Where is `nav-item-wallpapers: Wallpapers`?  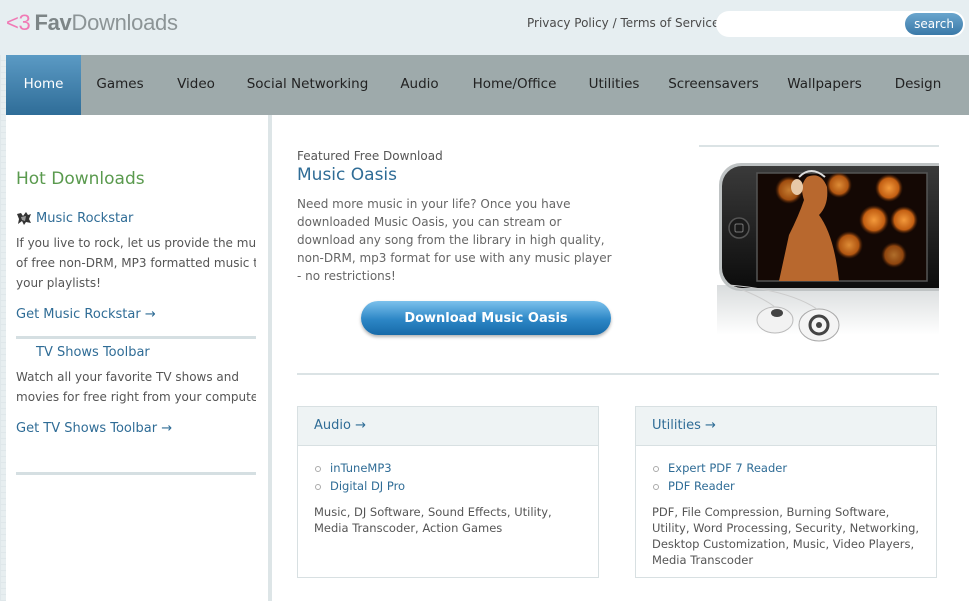
nav-item-wallpapers: Wallpapers is located at coordinates (824, 85).